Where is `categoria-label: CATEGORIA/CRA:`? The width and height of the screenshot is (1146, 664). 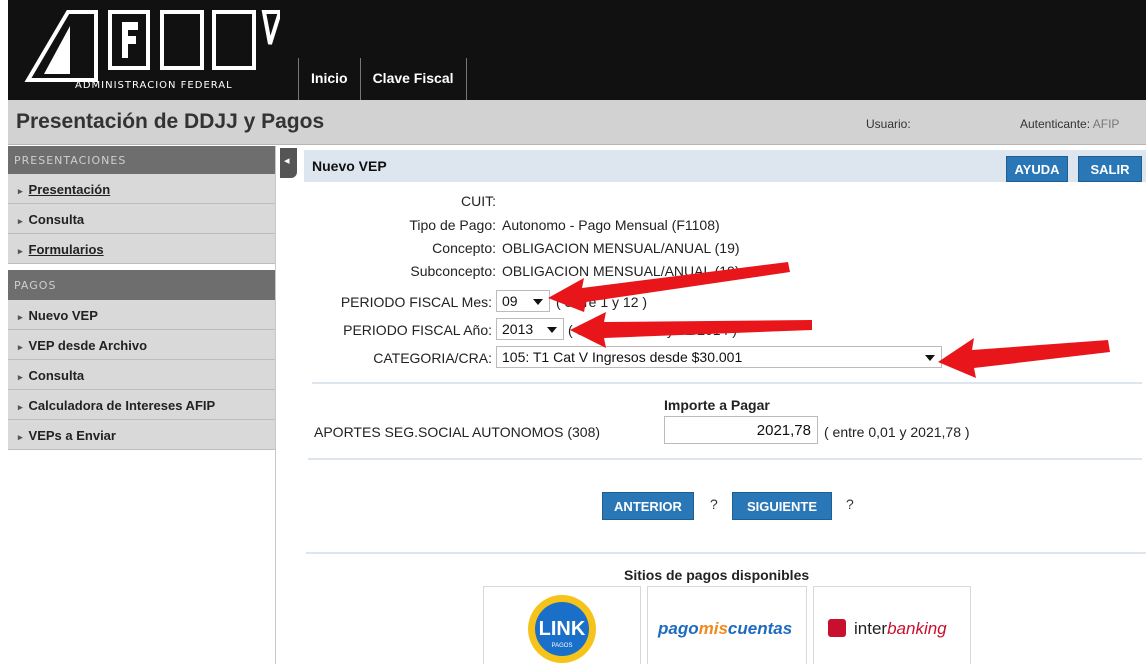
categoria-label: CATEGORIA/CRA: is located at coordinates (432, 358).